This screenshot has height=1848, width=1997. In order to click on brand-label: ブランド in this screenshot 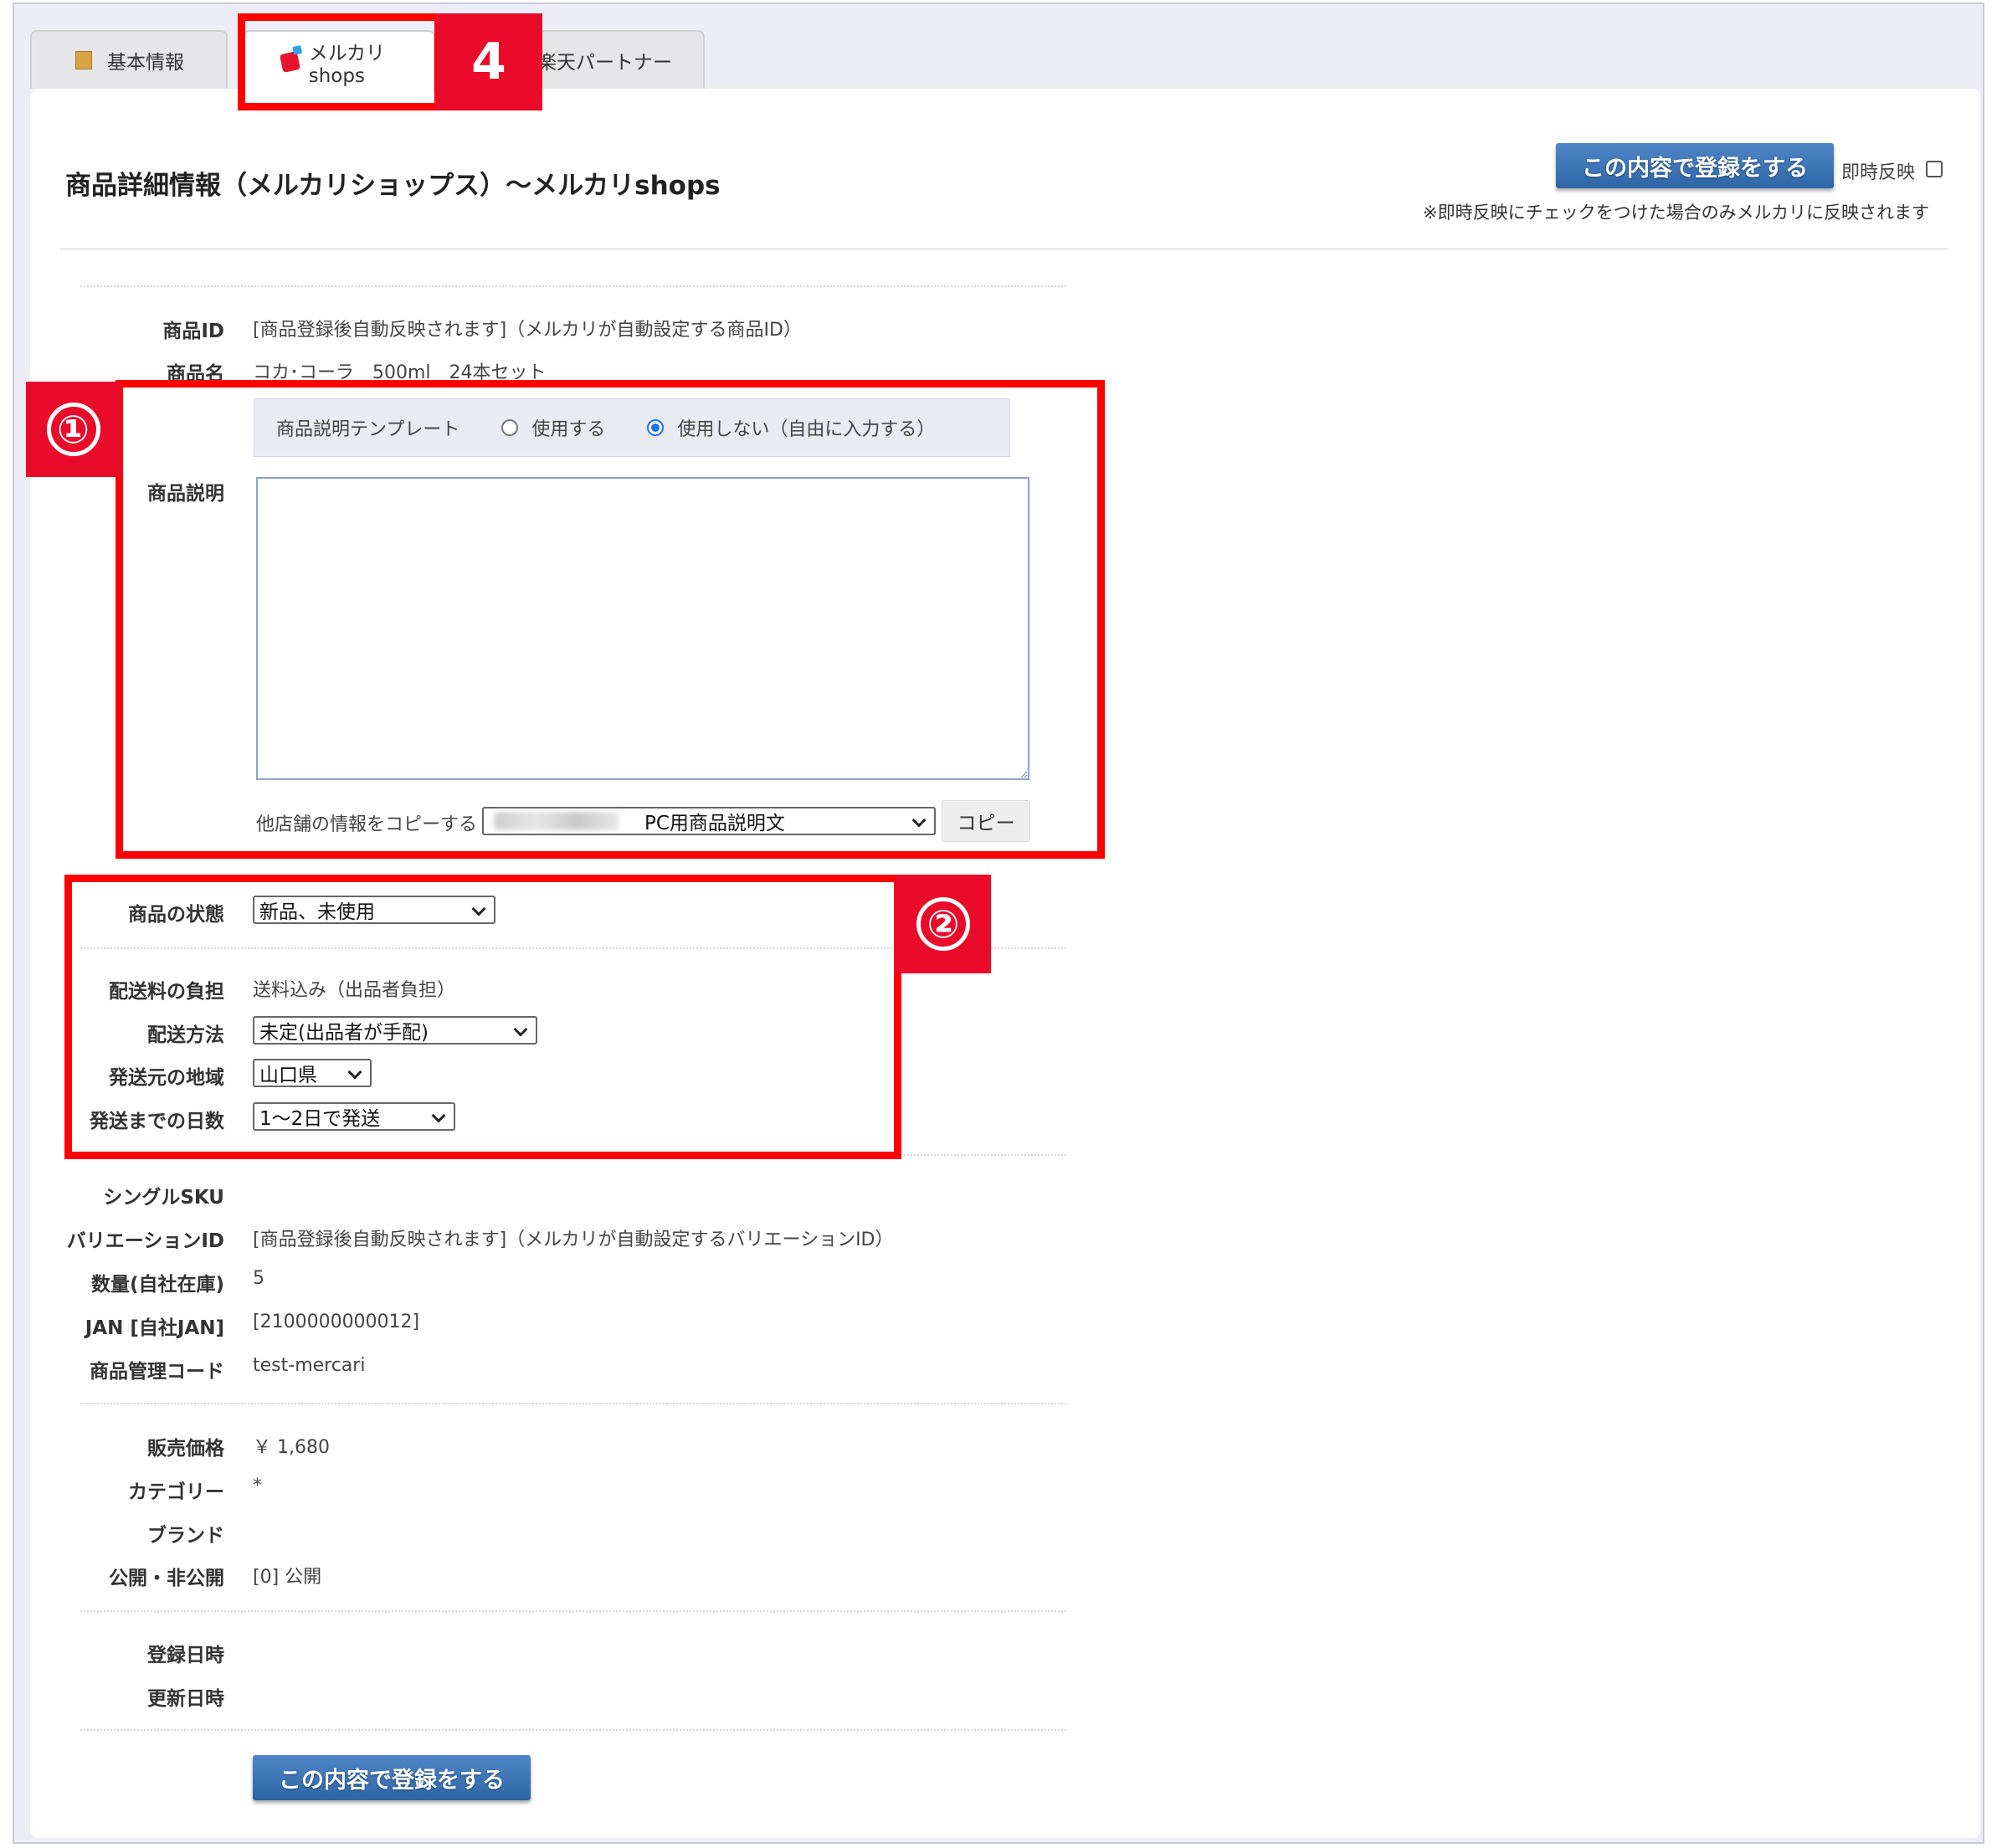, I will do `click(185, 1536)`.